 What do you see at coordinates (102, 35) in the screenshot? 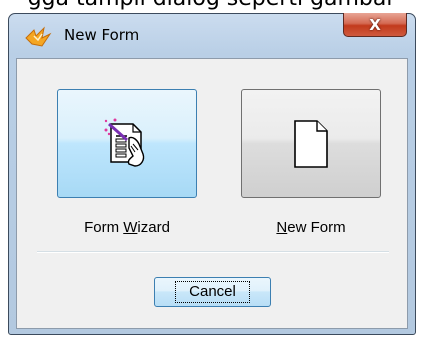
I see `window-title: New Form` at bounding box center [102, 35].